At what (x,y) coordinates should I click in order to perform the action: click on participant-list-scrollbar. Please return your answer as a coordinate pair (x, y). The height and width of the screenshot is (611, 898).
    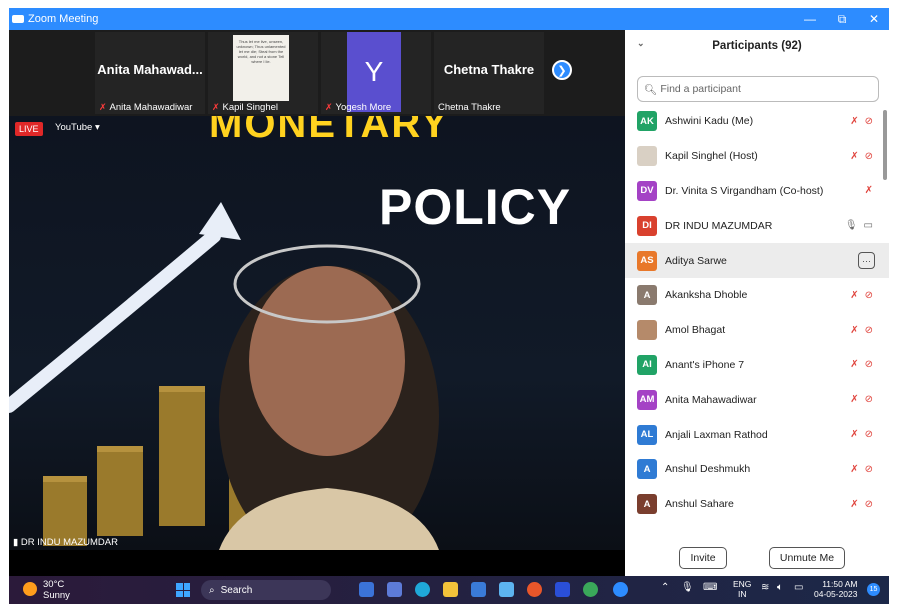
    Looking at the image, I should click on (885, 145).